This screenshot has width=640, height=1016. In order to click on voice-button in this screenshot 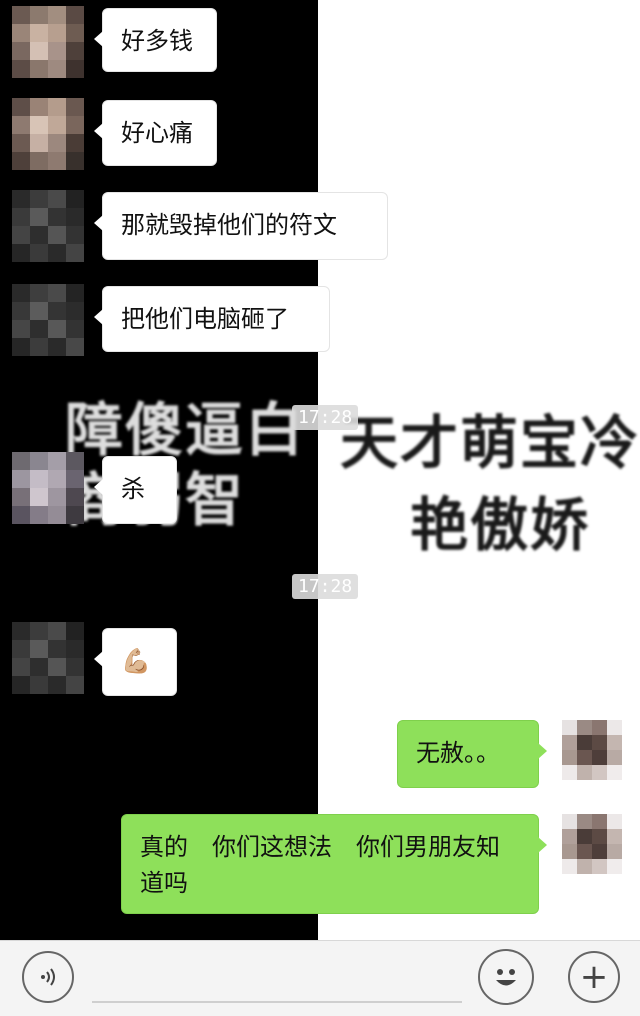, I will do `click(48, 977)`.